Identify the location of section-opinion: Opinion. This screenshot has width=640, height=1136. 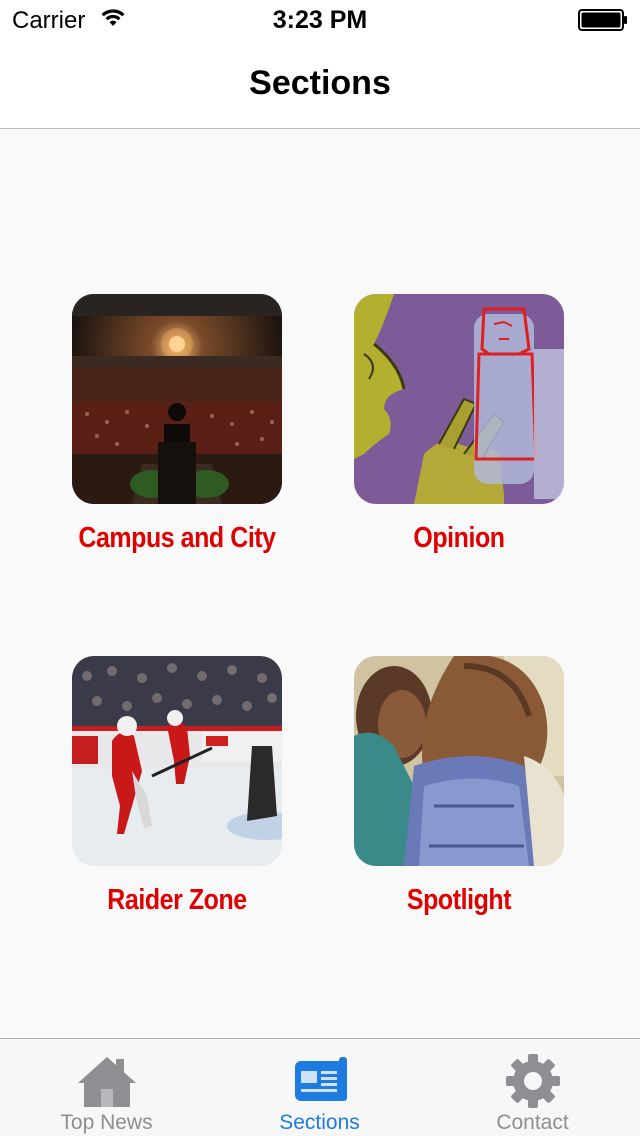
(459, 434).